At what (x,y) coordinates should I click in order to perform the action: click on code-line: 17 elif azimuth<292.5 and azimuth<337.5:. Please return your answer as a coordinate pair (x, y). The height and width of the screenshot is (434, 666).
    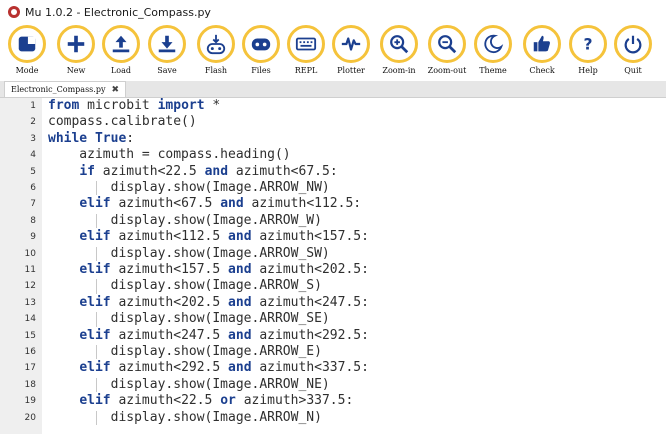
    Looking at the image, I should click on (333, 368).